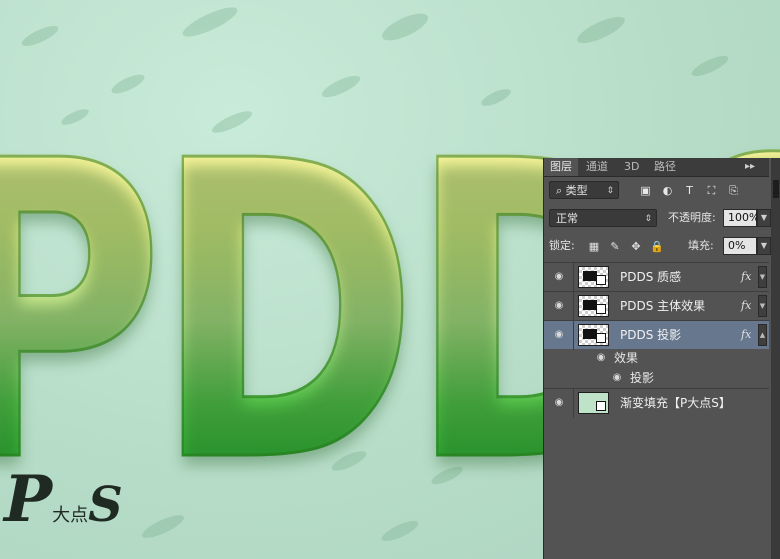 The width and height of the screenshot is (780, 559). Describe the element at coordinates (561, 167) in the screenshot. I see `tab-layers: 图层` at that location.